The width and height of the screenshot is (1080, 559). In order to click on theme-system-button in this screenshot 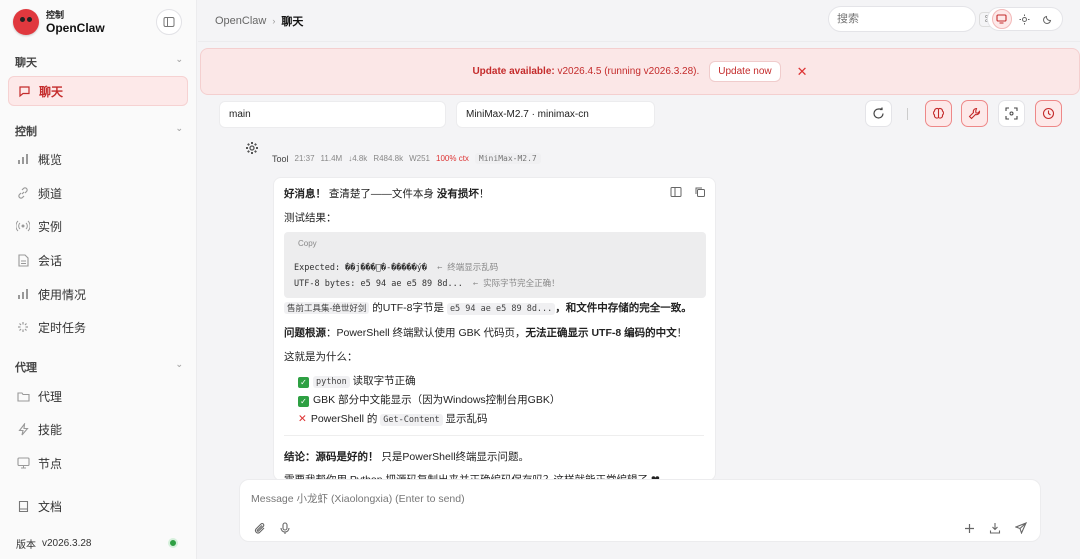, I will do `click(1001, 19)`.